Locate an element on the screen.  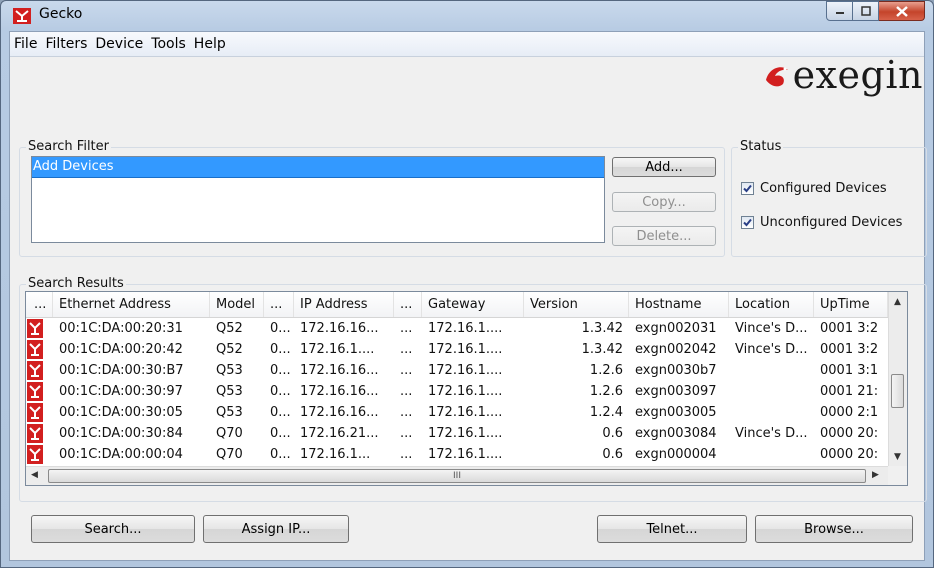
cell-hostname: exgn000004 is located at coordinates (676, 454).